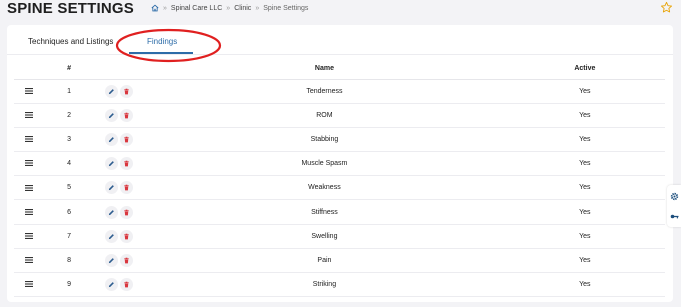 Image resolution: width=681 pixels, height=307 pixels. What do you see at coordinates (324, 115) in the screenshot?
I see `row-name: ROM` at bounding box center [324, 115].